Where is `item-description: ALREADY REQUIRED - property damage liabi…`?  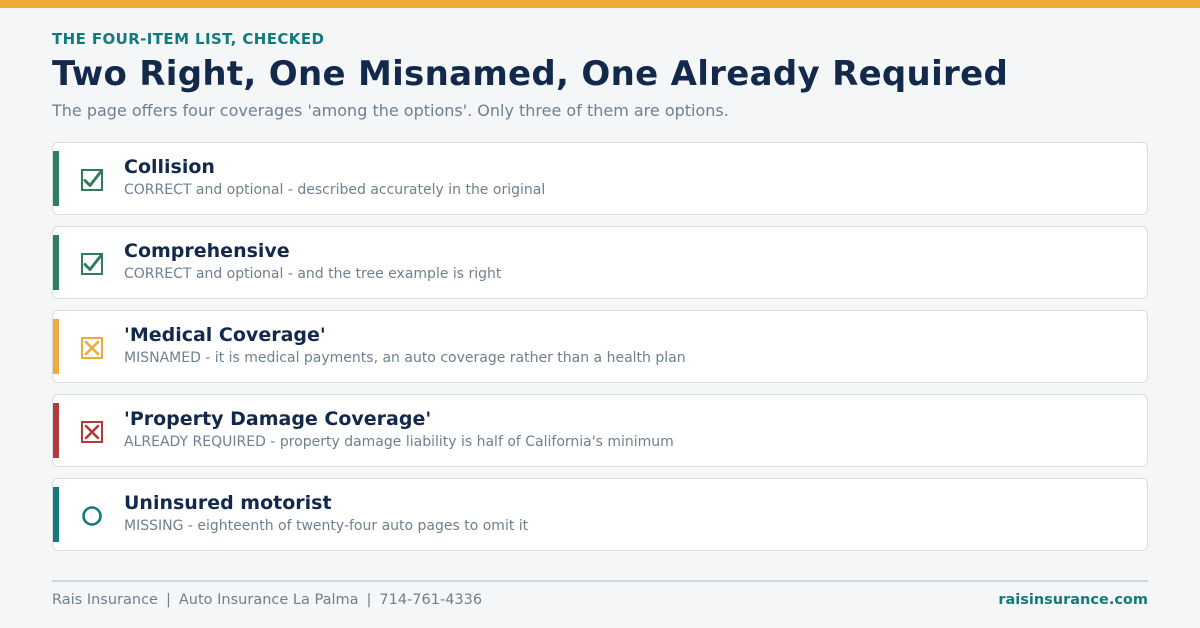
item-description: ALREADY REQUIRED - property damage liabi… is located at coordinates (399, 442).